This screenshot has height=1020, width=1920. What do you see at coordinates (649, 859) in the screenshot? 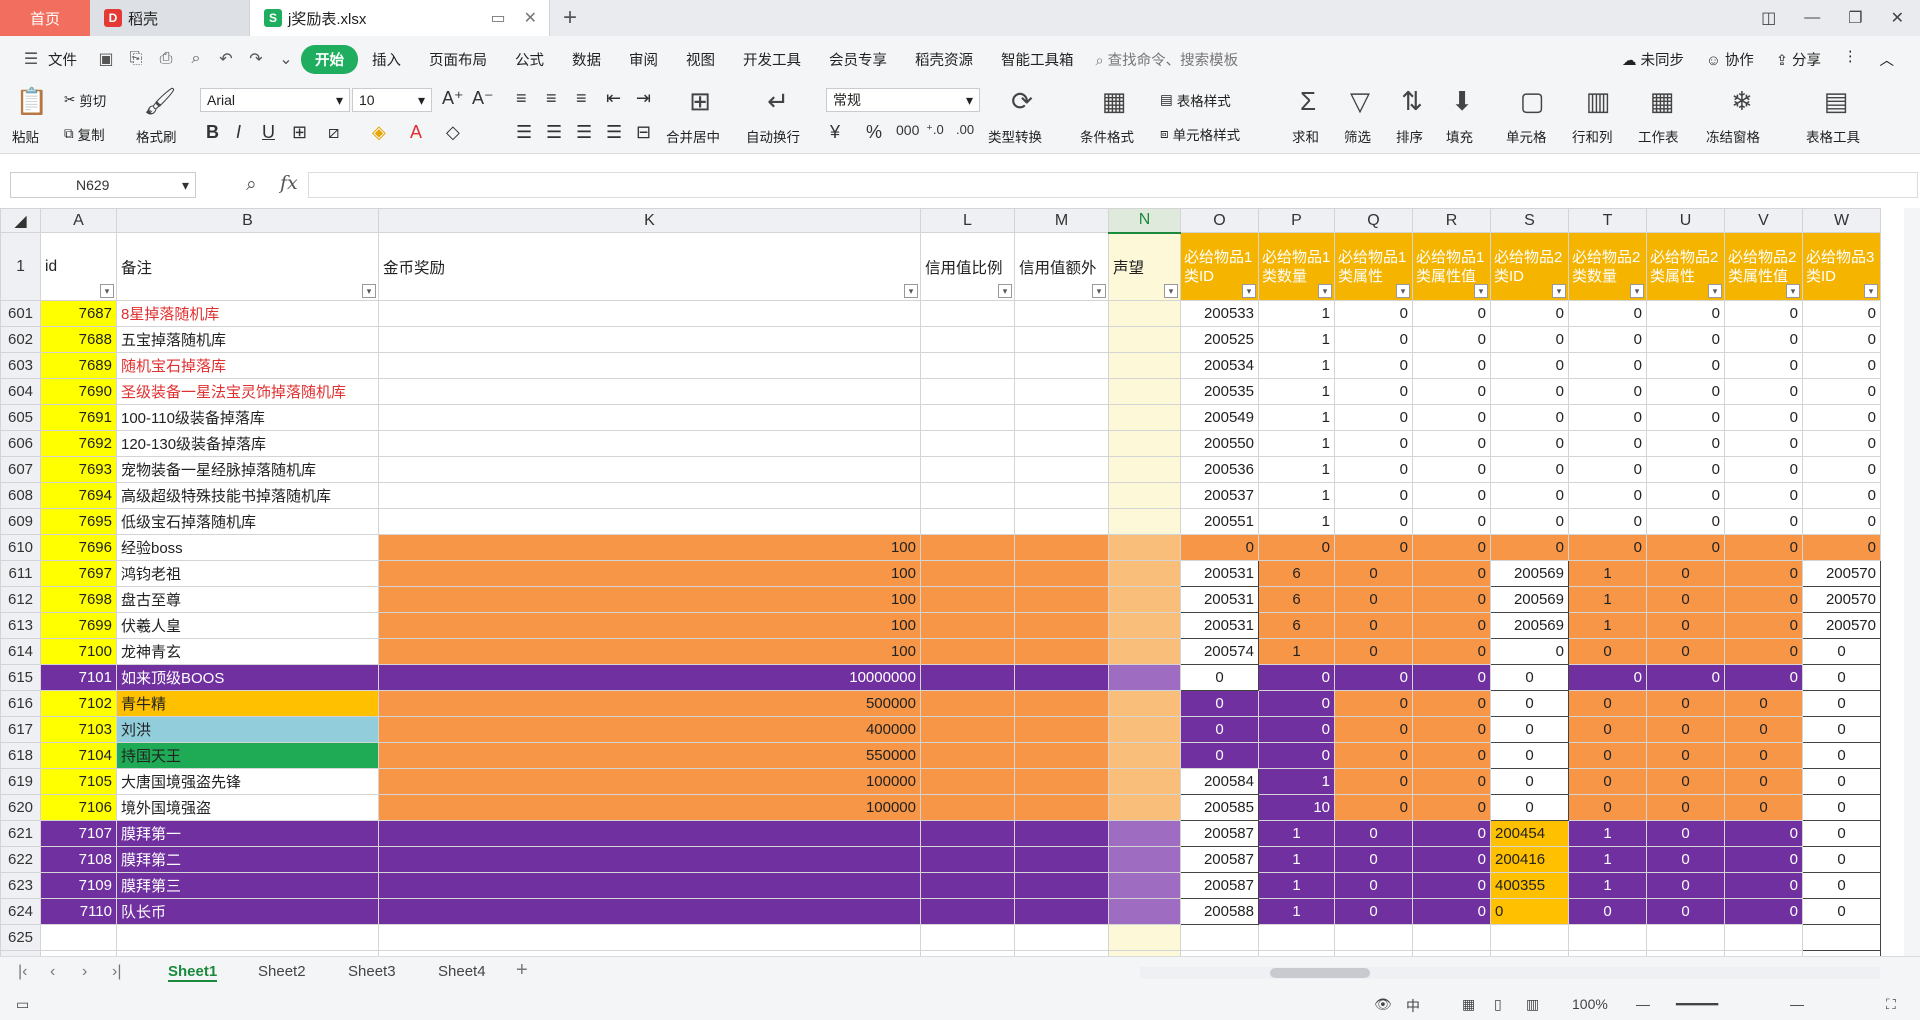
I see `cell-gold-reward` at bounding box center [649, 859].